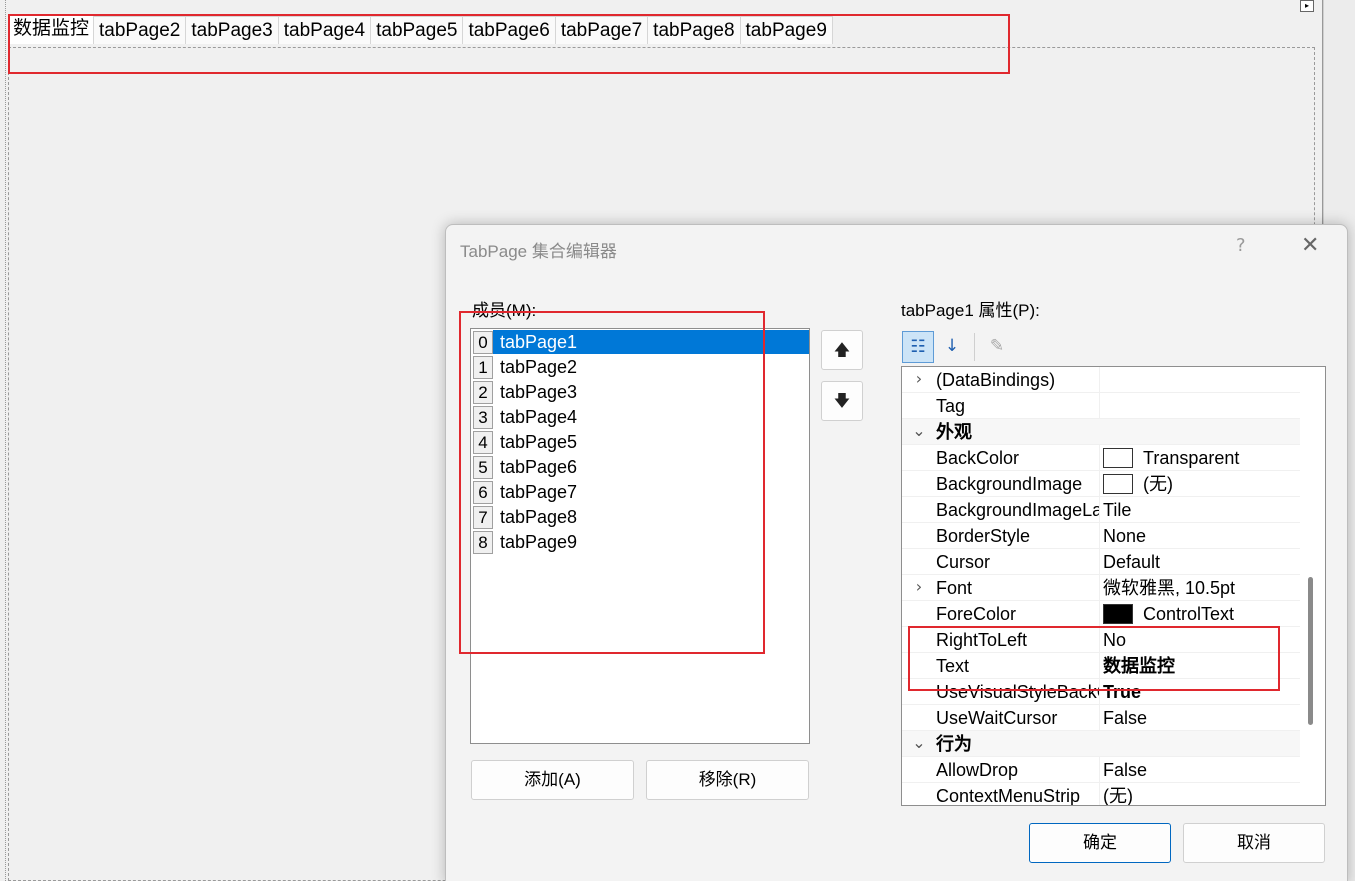 Image resolution: width=1355 pixels, height=881 pixels. What do you see at coordinates (1101, 458) in the screenshot?
I see `property-row: BackColor Transparent` at bounding box center [1101, 458].